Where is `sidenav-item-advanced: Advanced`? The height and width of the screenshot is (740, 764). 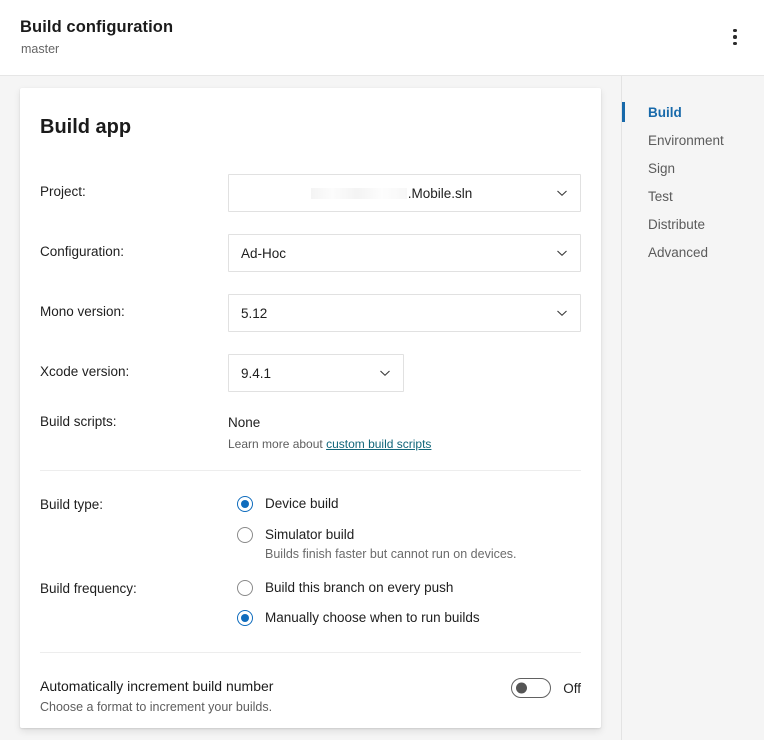 sidenav-item-advanced: Advanced is located at coordinates (693, 252).